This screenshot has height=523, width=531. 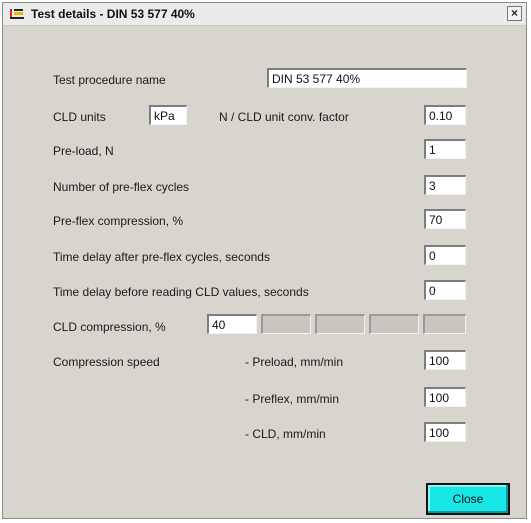 What do you see at coordinates (445, 149) in the screenshot?
I see `preload-input: 1` at bounding box center [445, 149].